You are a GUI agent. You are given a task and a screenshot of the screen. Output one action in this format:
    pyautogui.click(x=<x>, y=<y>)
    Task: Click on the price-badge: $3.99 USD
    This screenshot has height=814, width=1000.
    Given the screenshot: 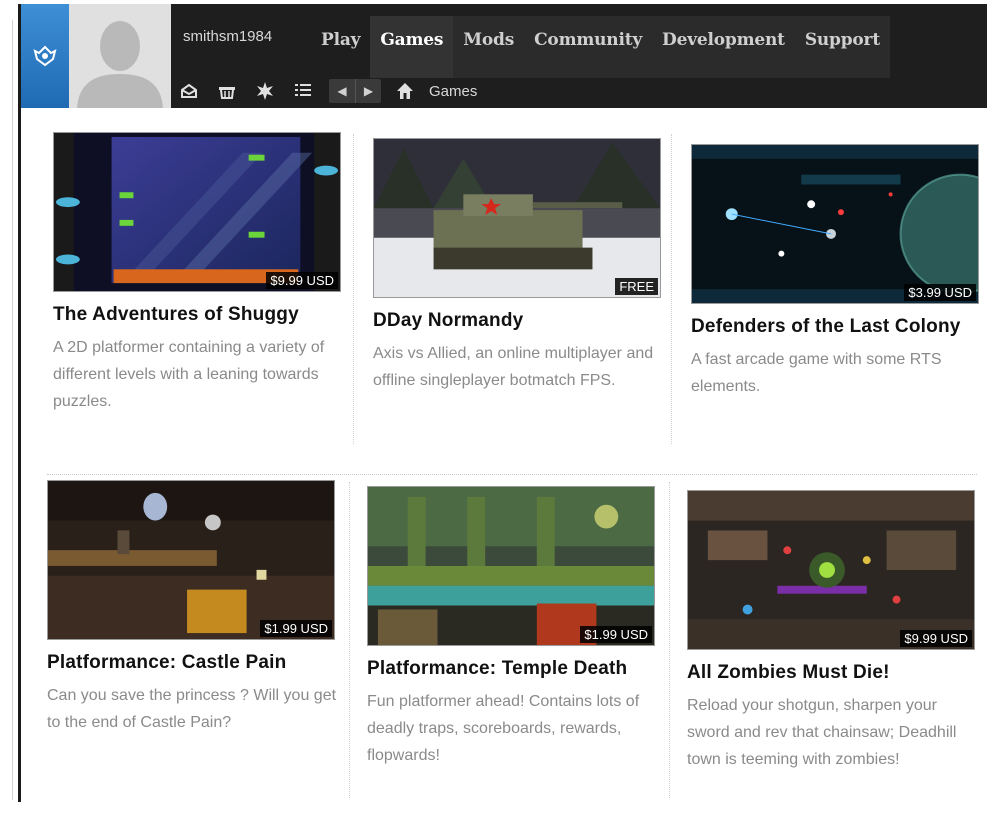 What is the action you would take?
    pyautogui.click(x=940, y=292)
    